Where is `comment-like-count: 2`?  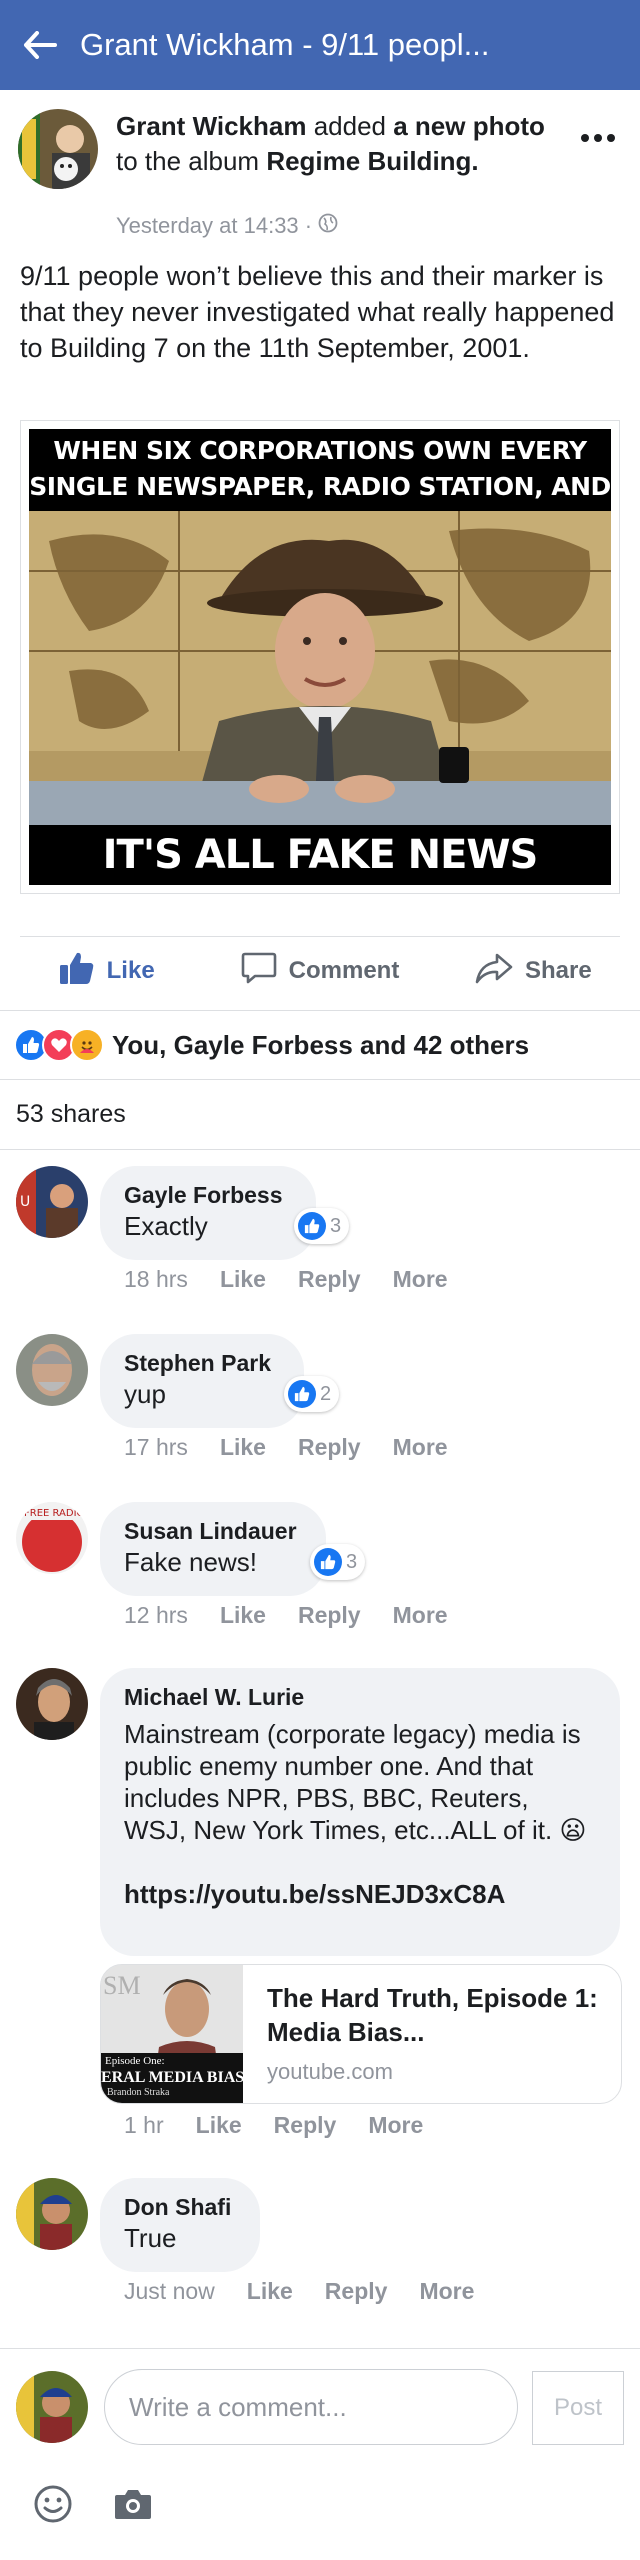 comment-like-count: 2 is located at coordinates (312, 1394).